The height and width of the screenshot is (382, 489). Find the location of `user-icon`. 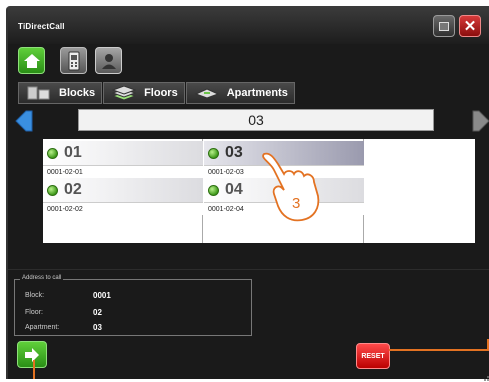

user-icon is located at coordinates (108, 61).